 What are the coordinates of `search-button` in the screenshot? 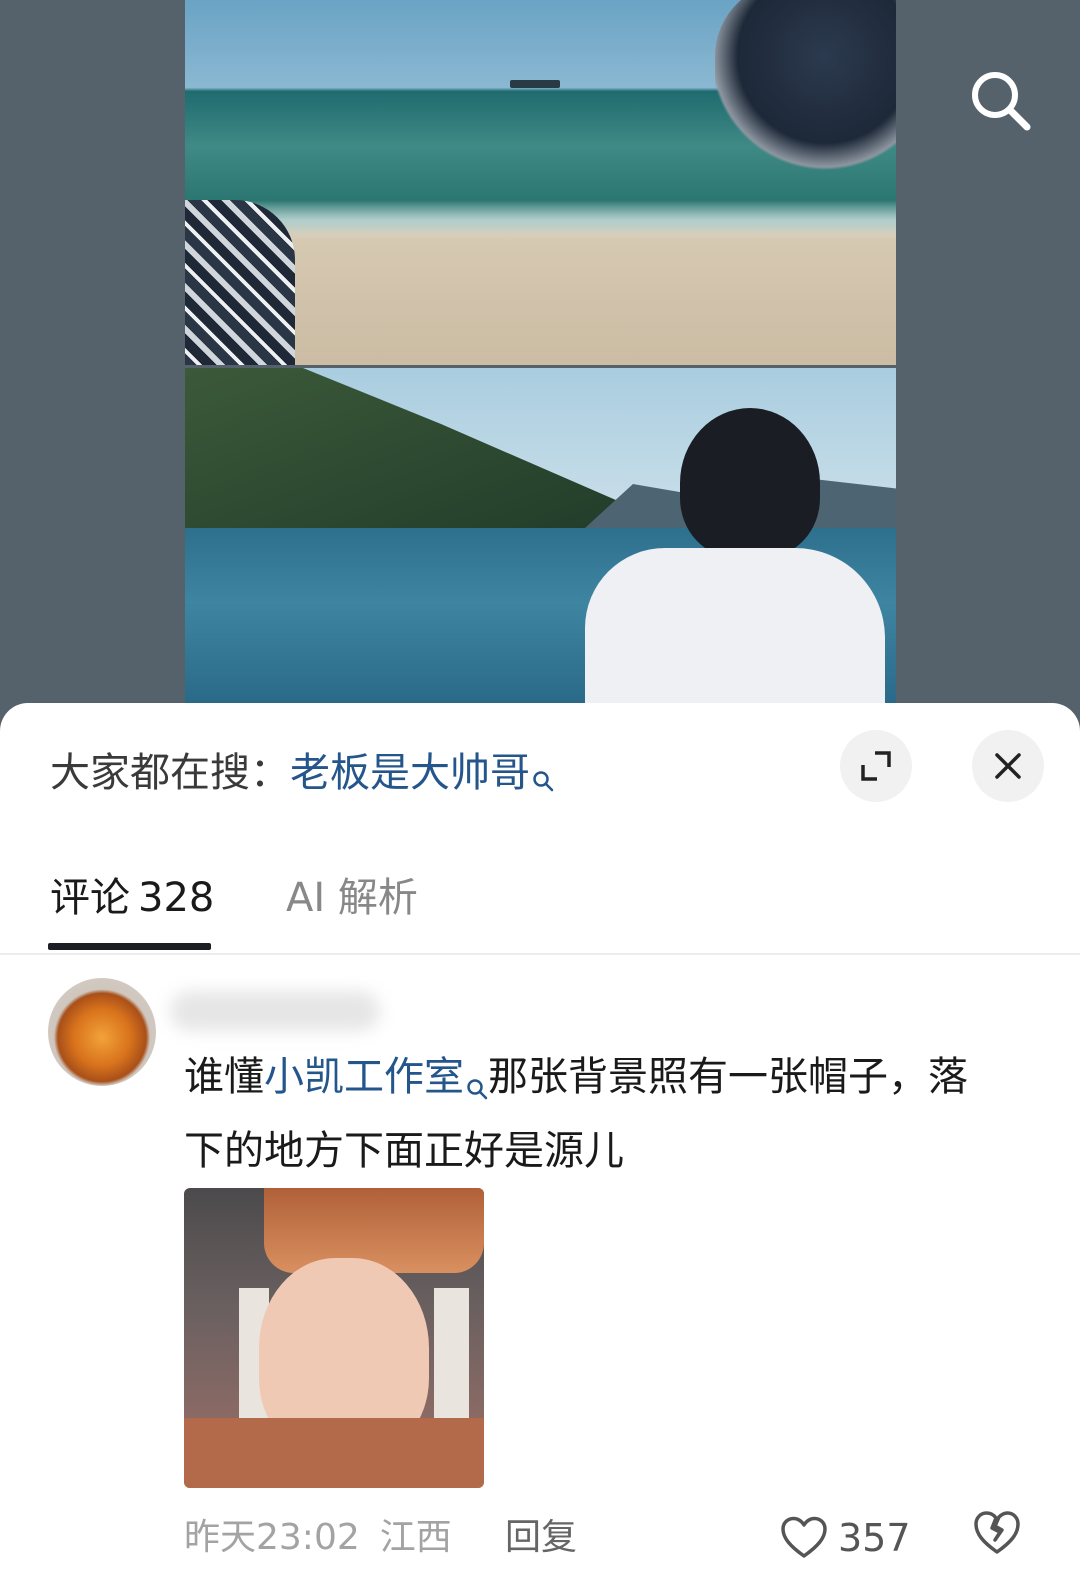 It's located at (1000, 100).